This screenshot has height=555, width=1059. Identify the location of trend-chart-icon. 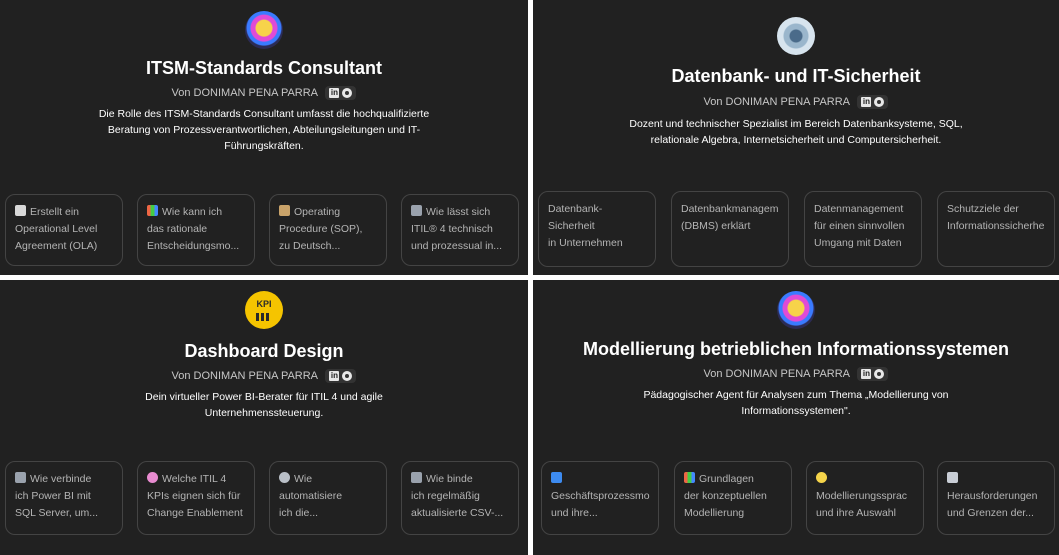
(952, 477).